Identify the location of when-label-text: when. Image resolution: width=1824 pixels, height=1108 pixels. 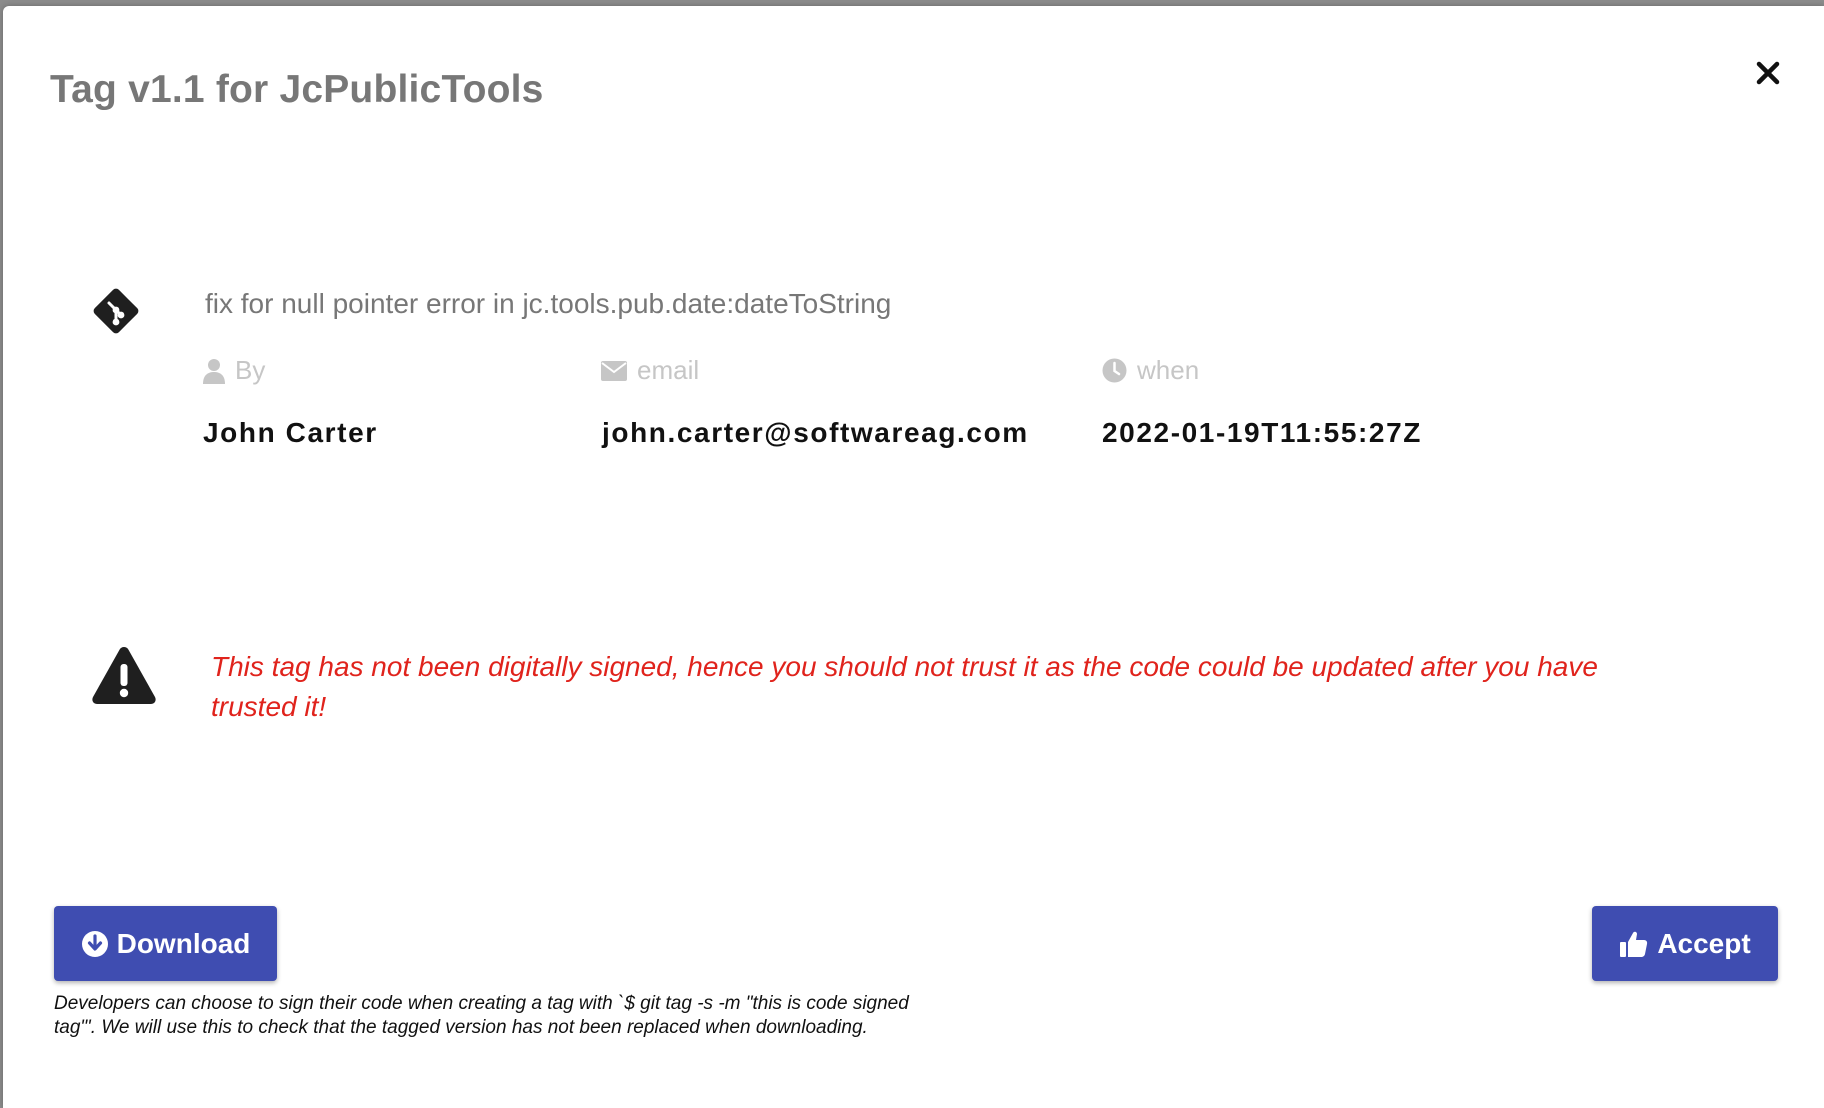
(1168, 370).